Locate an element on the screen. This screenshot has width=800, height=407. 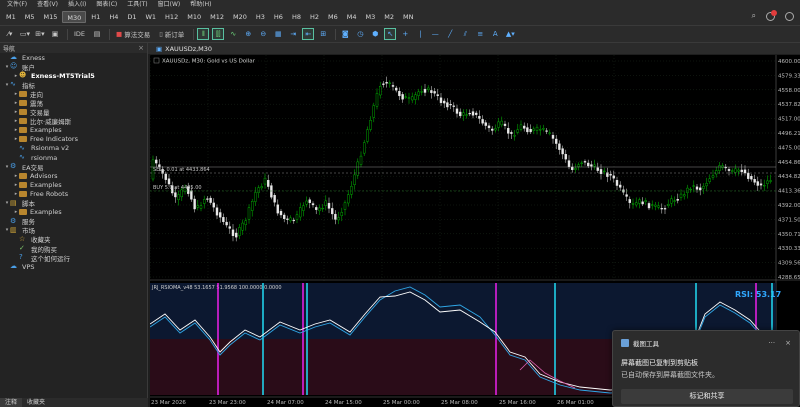
markup-and-share-button: 标记和共享 is located at coordinates (707, 396).